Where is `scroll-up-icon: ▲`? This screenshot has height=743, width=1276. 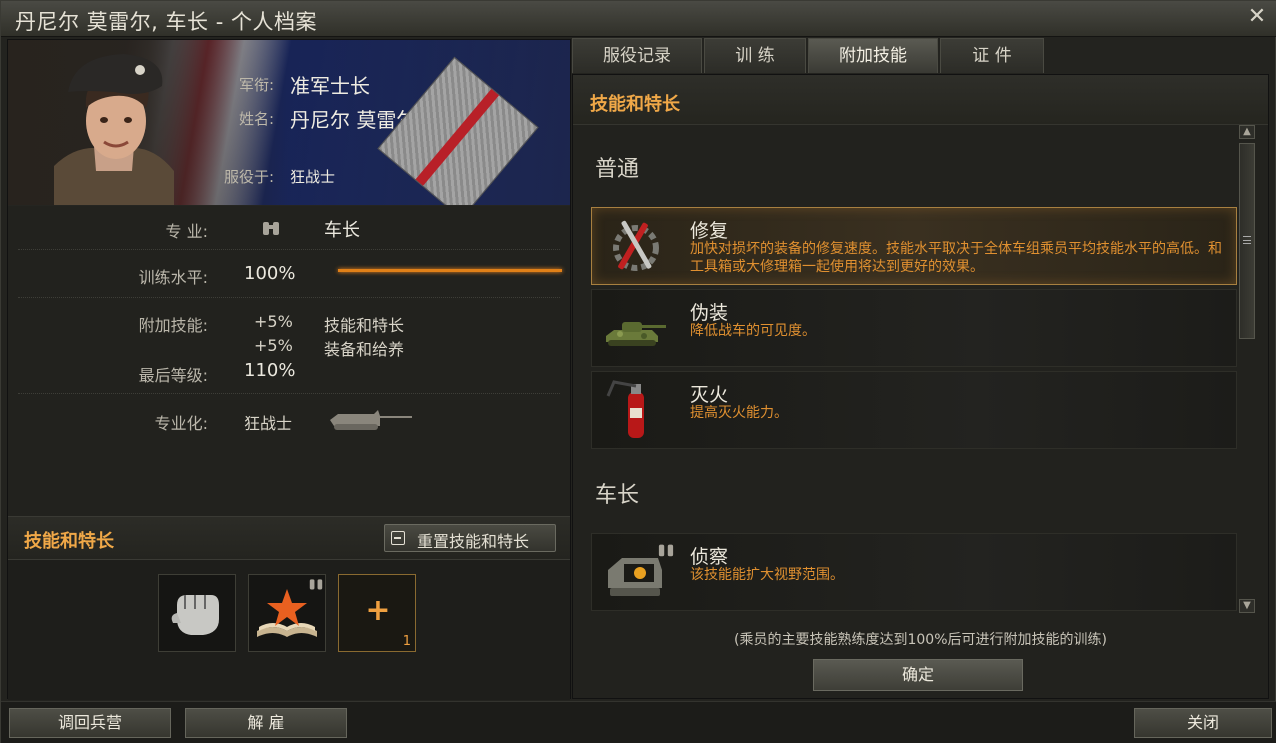 scroll-up-icon: ▲ is located at coordinates (1247, 132).